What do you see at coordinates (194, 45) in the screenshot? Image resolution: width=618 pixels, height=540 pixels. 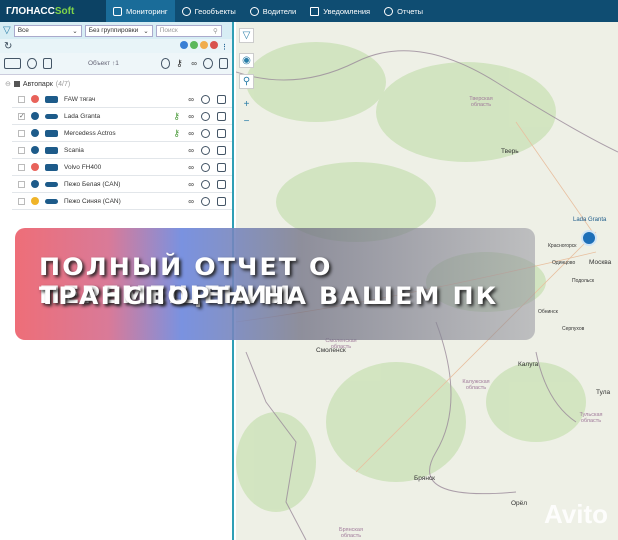 I see `status-filter-green` at bounding box center [194, 45].